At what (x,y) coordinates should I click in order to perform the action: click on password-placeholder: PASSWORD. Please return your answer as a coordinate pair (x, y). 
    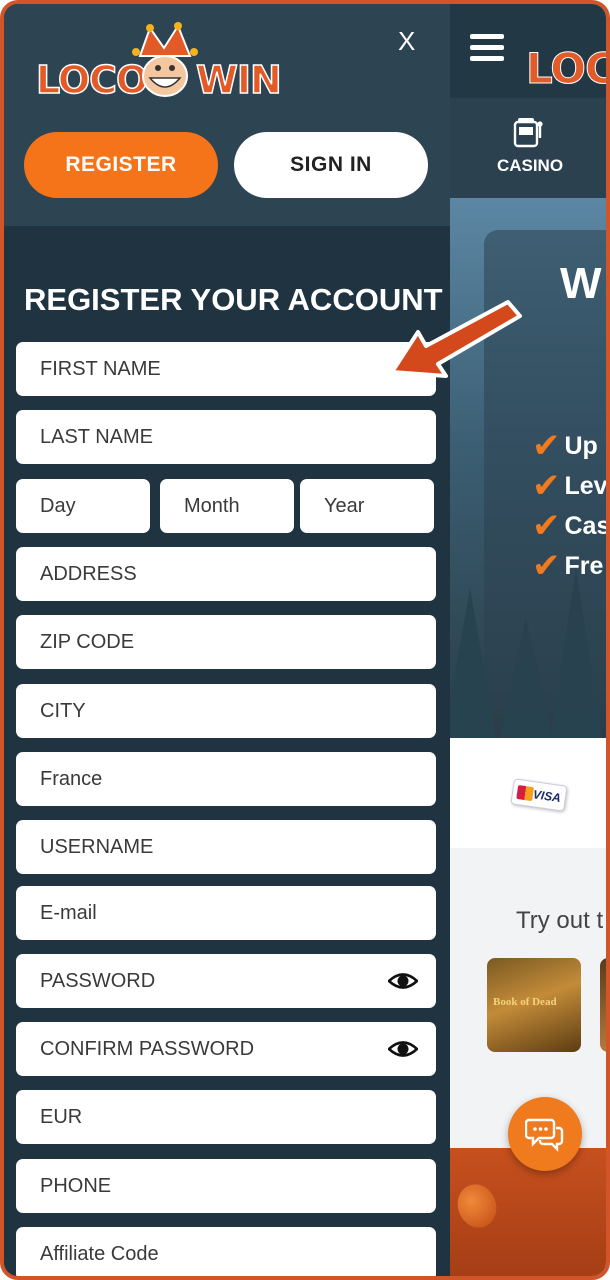
    Looking at the image, I should click on (98, 980).